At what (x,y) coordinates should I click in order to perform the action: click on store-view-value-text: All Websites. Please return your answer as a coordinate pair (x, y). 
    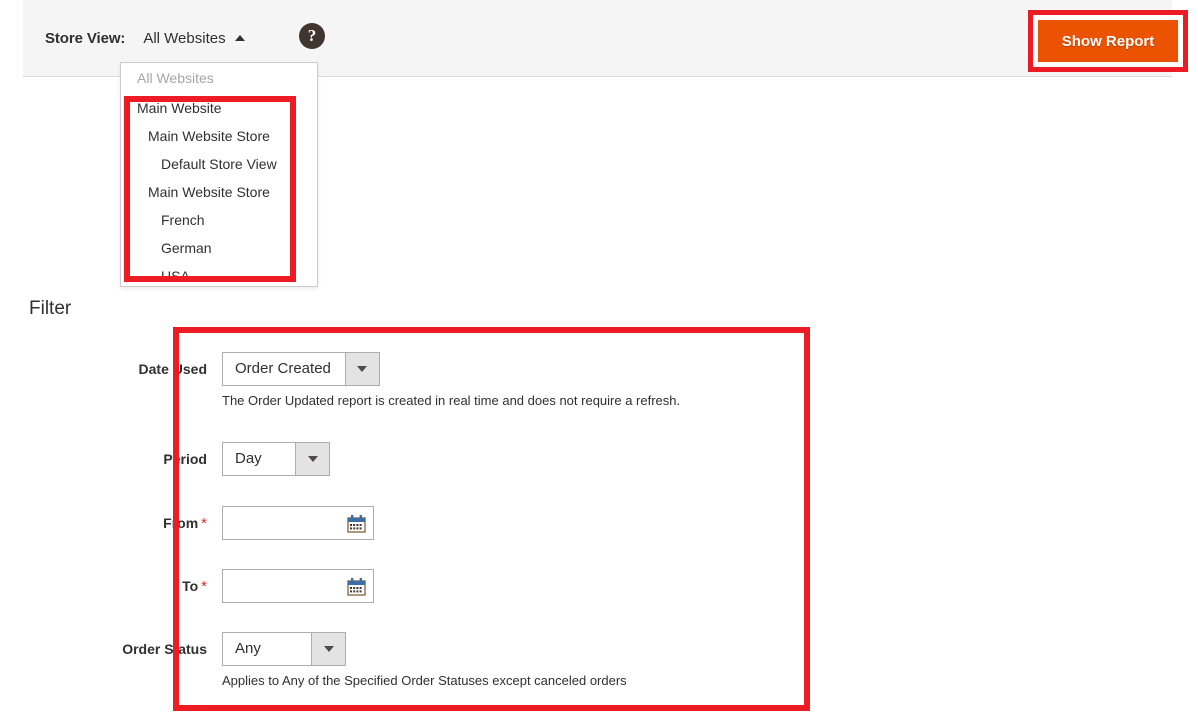
    Looking at the image, I should click on (184, 38).